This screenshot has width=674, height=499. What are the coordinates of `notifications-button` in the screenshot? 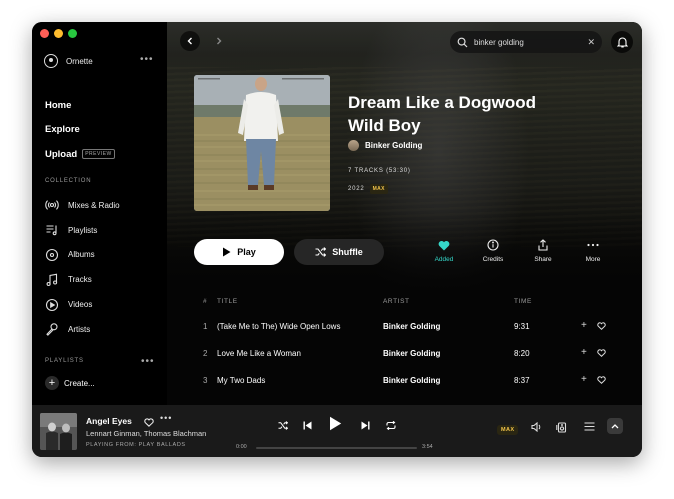 It's located at (622, 42).